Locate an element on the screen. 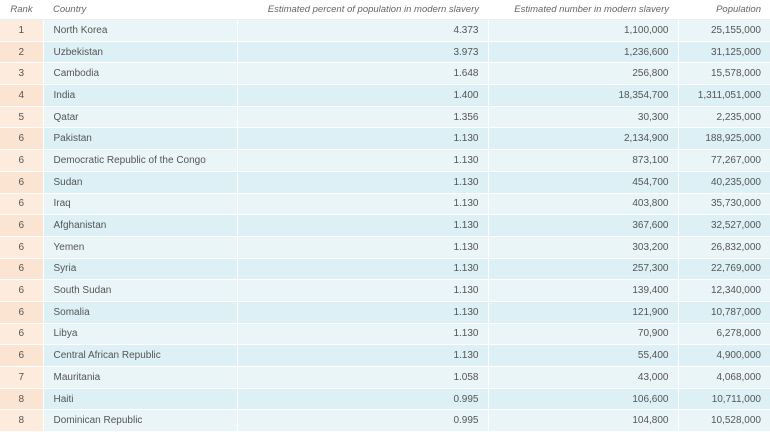  cell-population: 2,235,000 is located at coordinates (724, 117).